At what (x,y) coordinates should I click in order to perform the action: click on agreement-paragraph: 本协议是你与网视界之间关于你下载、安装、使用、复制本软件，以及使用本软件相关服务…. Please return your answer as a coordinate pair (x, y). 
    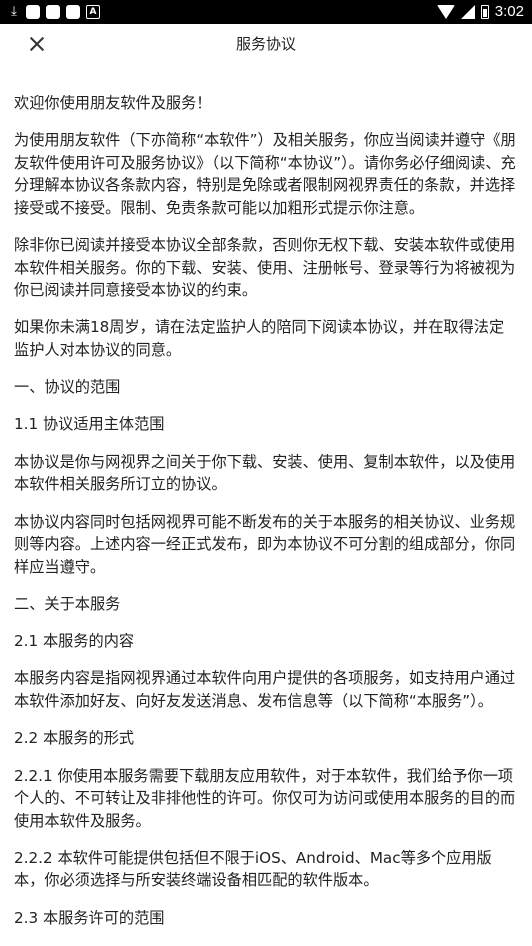
    Looking at the image, I should click on (265, 473).